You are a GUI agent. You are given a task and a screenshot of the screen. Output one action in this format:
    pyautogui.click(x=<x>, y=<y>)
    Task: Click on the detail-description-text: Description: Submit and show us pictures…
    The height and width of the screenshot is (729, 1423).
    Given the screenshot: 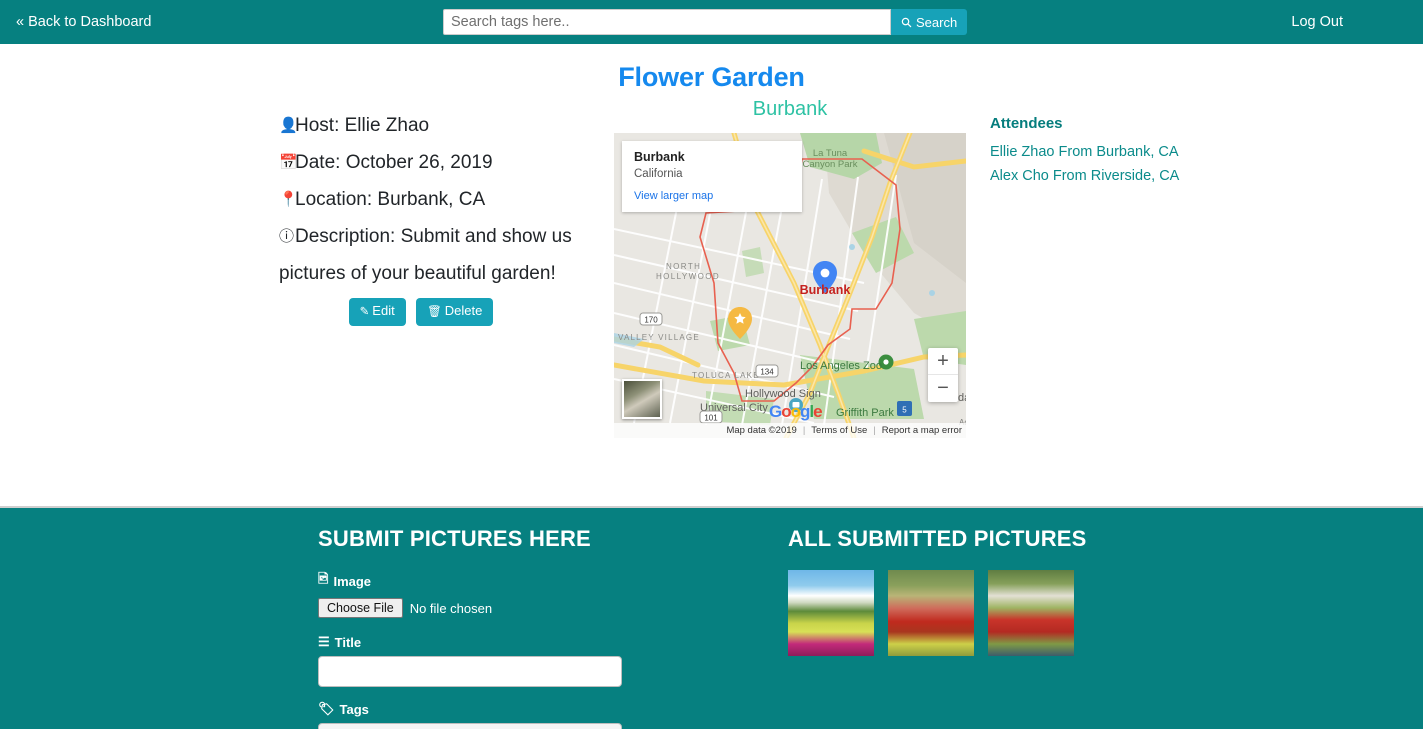 What is the action you would take?
    pyautogui.click(x=425, y=255)
    